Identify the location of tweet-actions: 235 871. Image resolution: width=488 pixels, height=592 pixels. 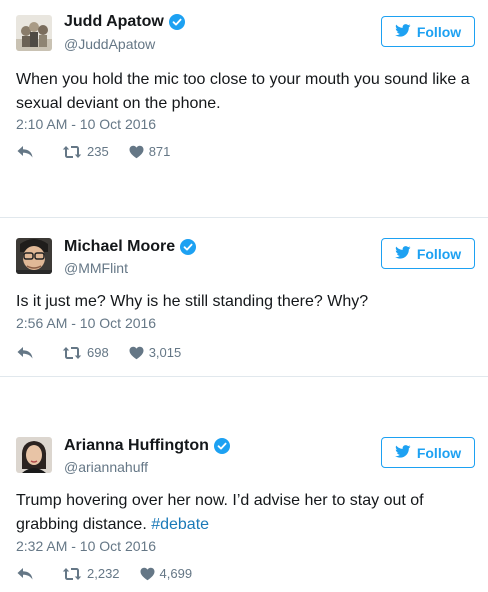
(93, 151).